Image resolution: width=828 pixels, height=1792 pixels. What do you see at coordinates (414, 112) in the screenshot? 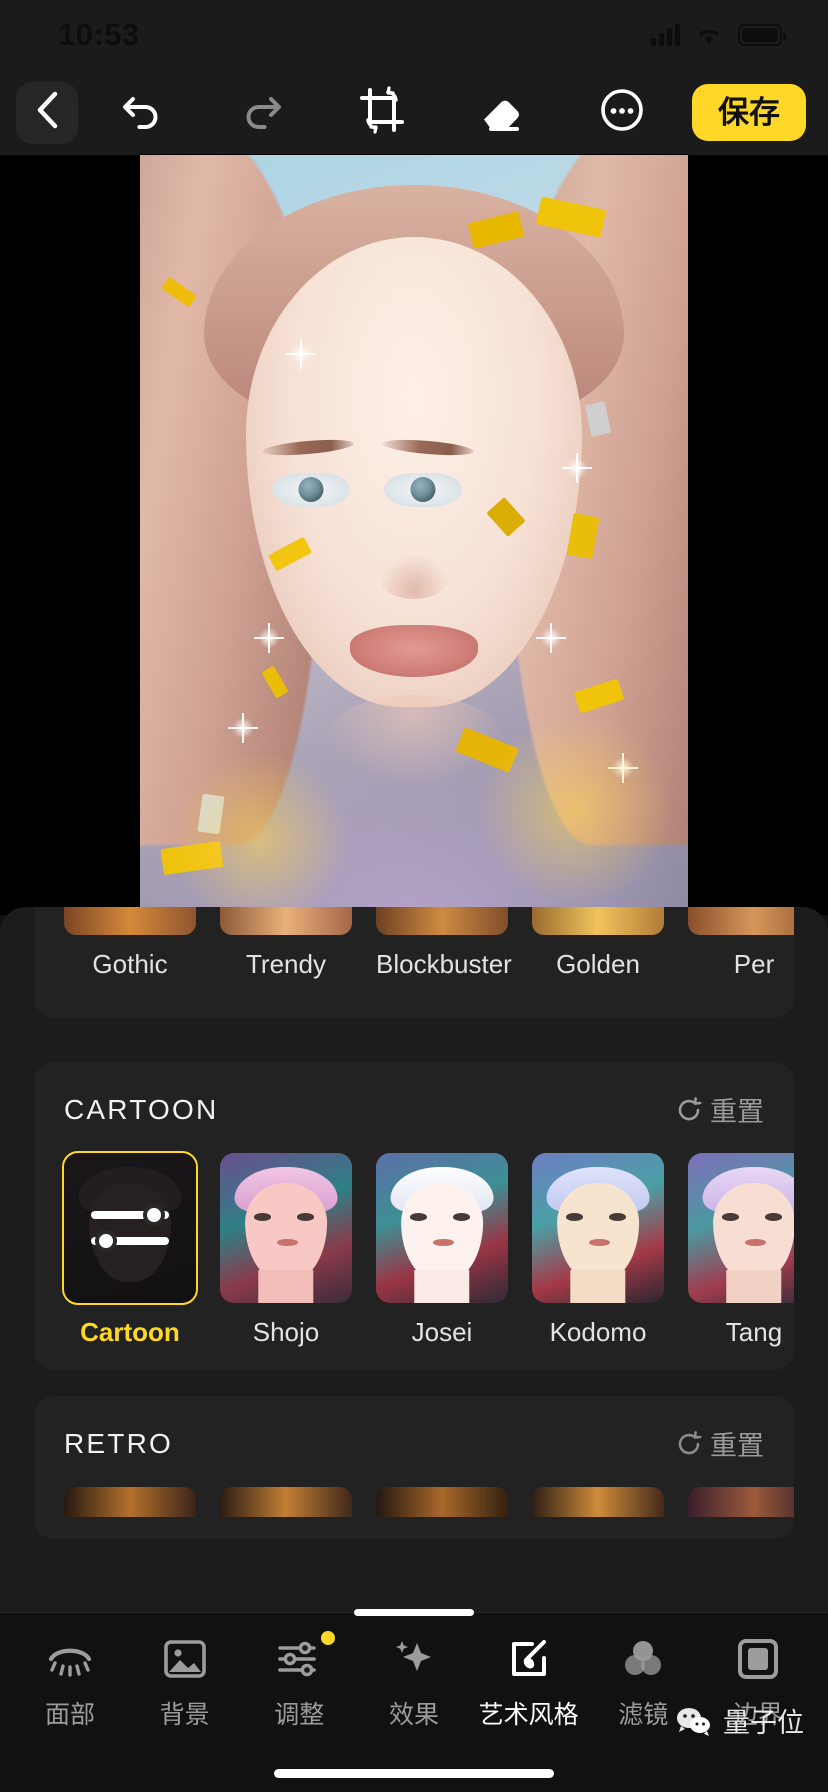
I see `editor-toolbar: 保存` at bounding box center [414, 112].